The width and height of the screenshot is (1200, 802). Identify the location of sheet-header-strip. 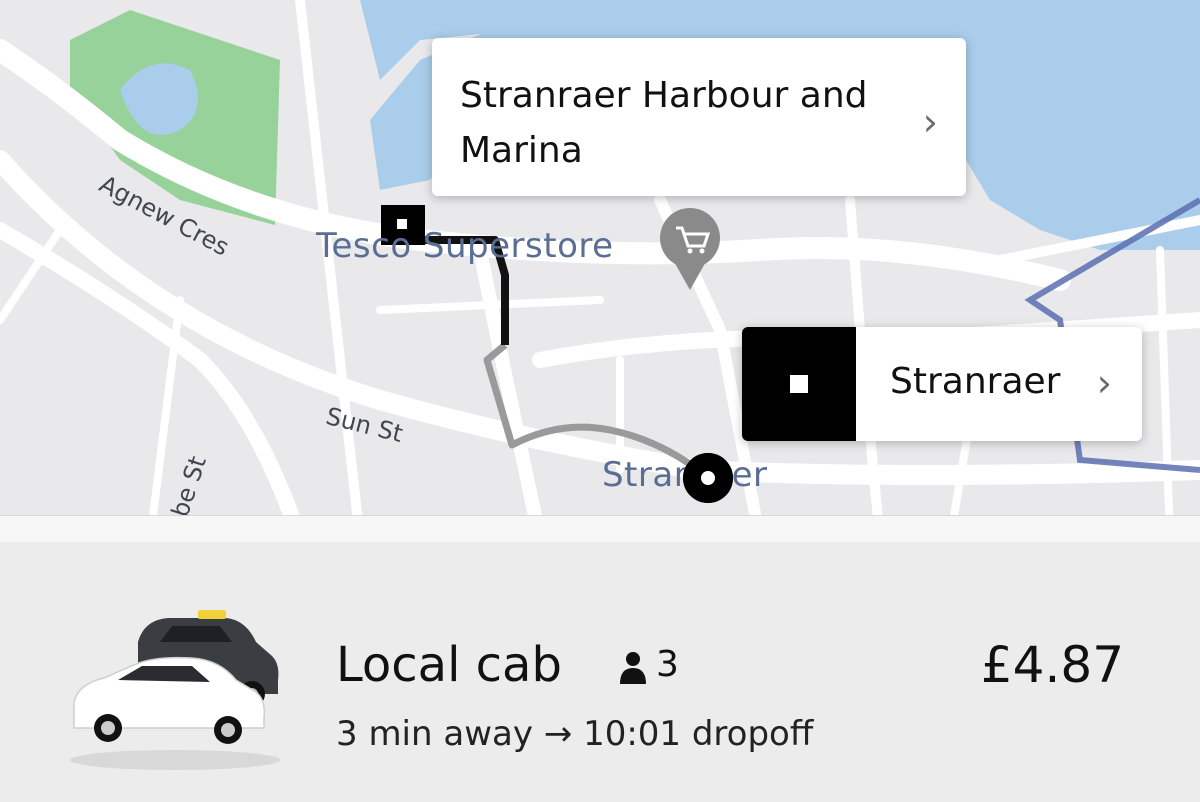
(600, 529).